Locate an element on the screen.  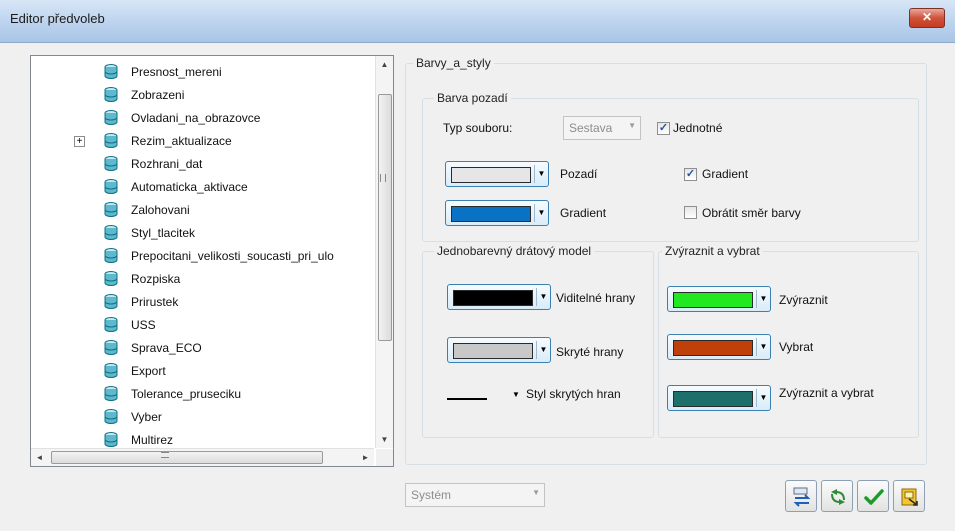
tree-item: Styl_tlacitek is located at coordinates (202, 233).